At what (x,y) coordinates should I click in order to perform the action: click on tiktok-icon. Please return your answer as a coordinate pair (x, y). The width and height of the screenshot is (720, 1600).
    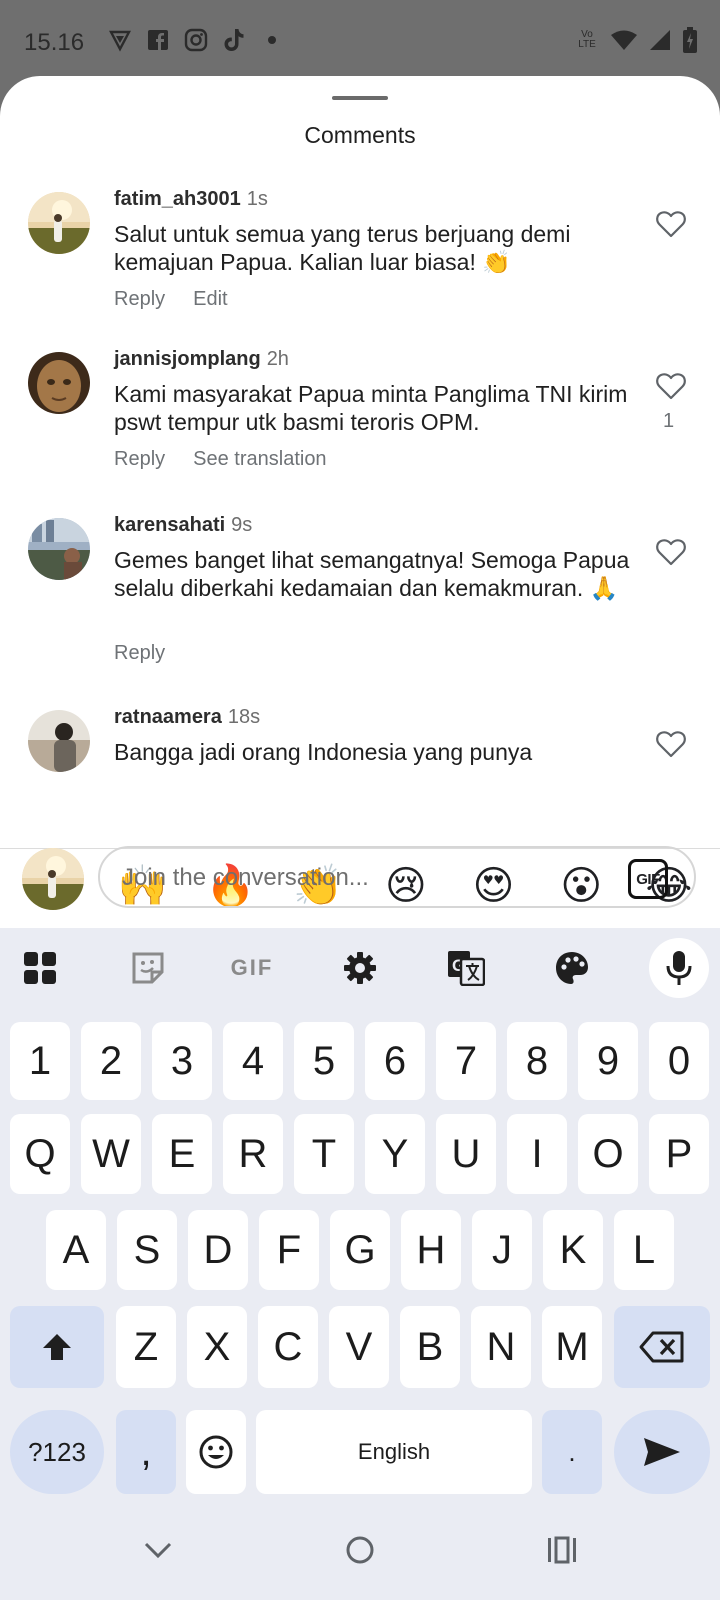
    Looking at the image, I should click on (234, 40).